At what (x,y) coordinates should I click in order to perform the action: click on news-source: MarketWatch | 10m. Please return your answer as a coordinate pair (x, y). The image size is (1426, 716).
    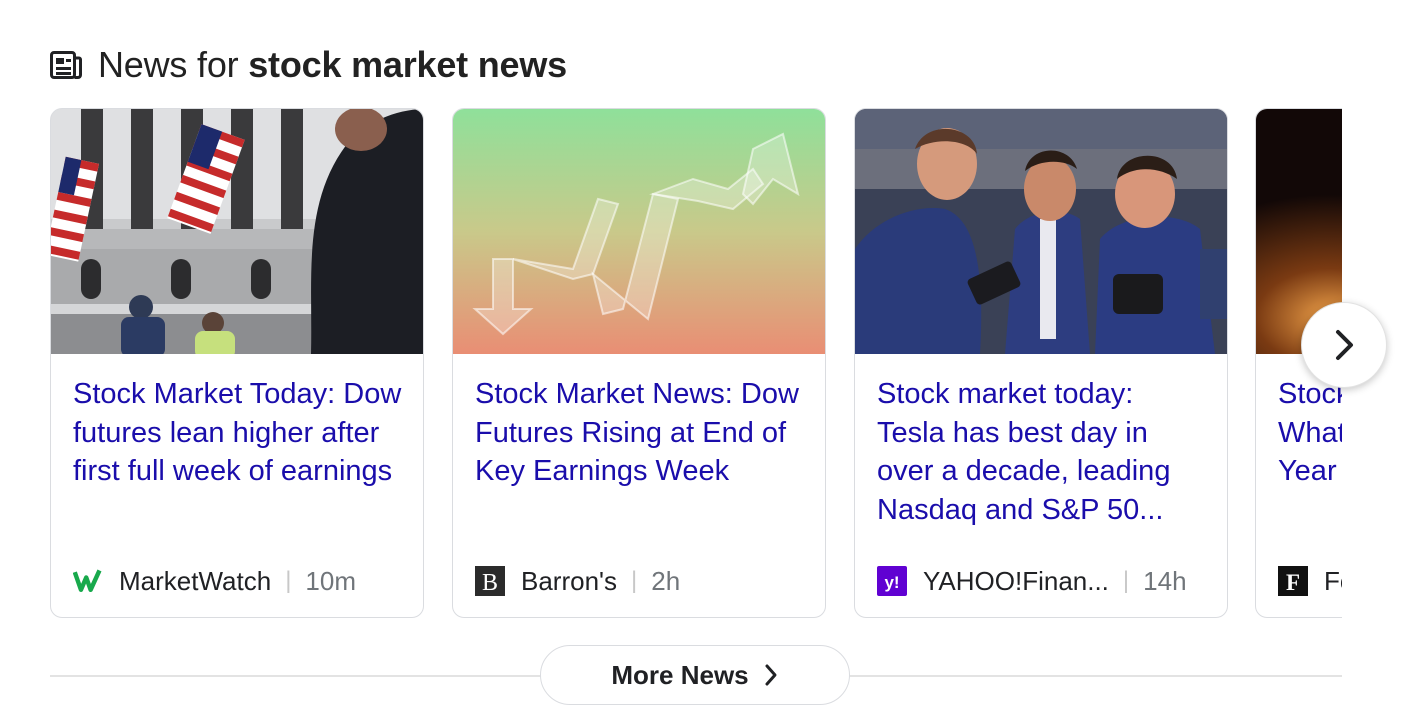
    Looking at the image, I should click on (214, 581).